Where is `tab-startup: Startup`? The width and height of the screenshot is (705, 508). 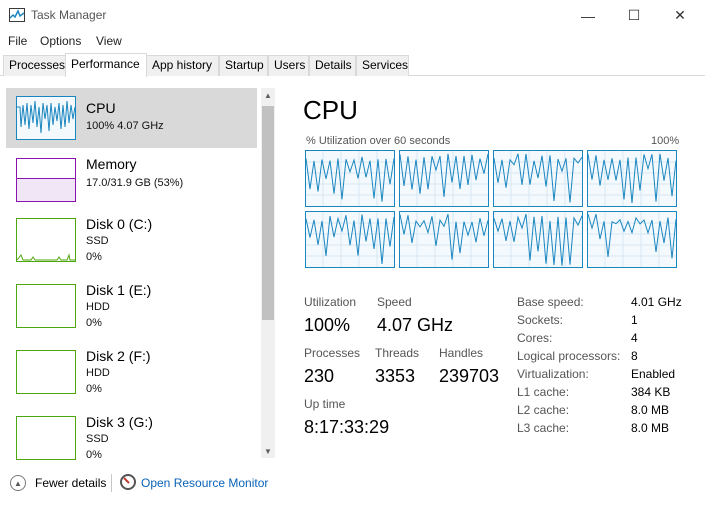
tab-startup: Startup is located at coordinates (243, 65).